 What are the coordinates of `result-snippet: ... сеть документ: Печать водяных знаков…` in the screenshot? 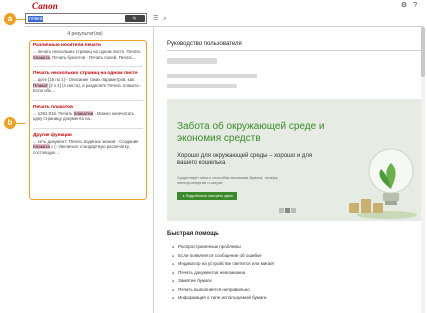 It's located at (86, 146).